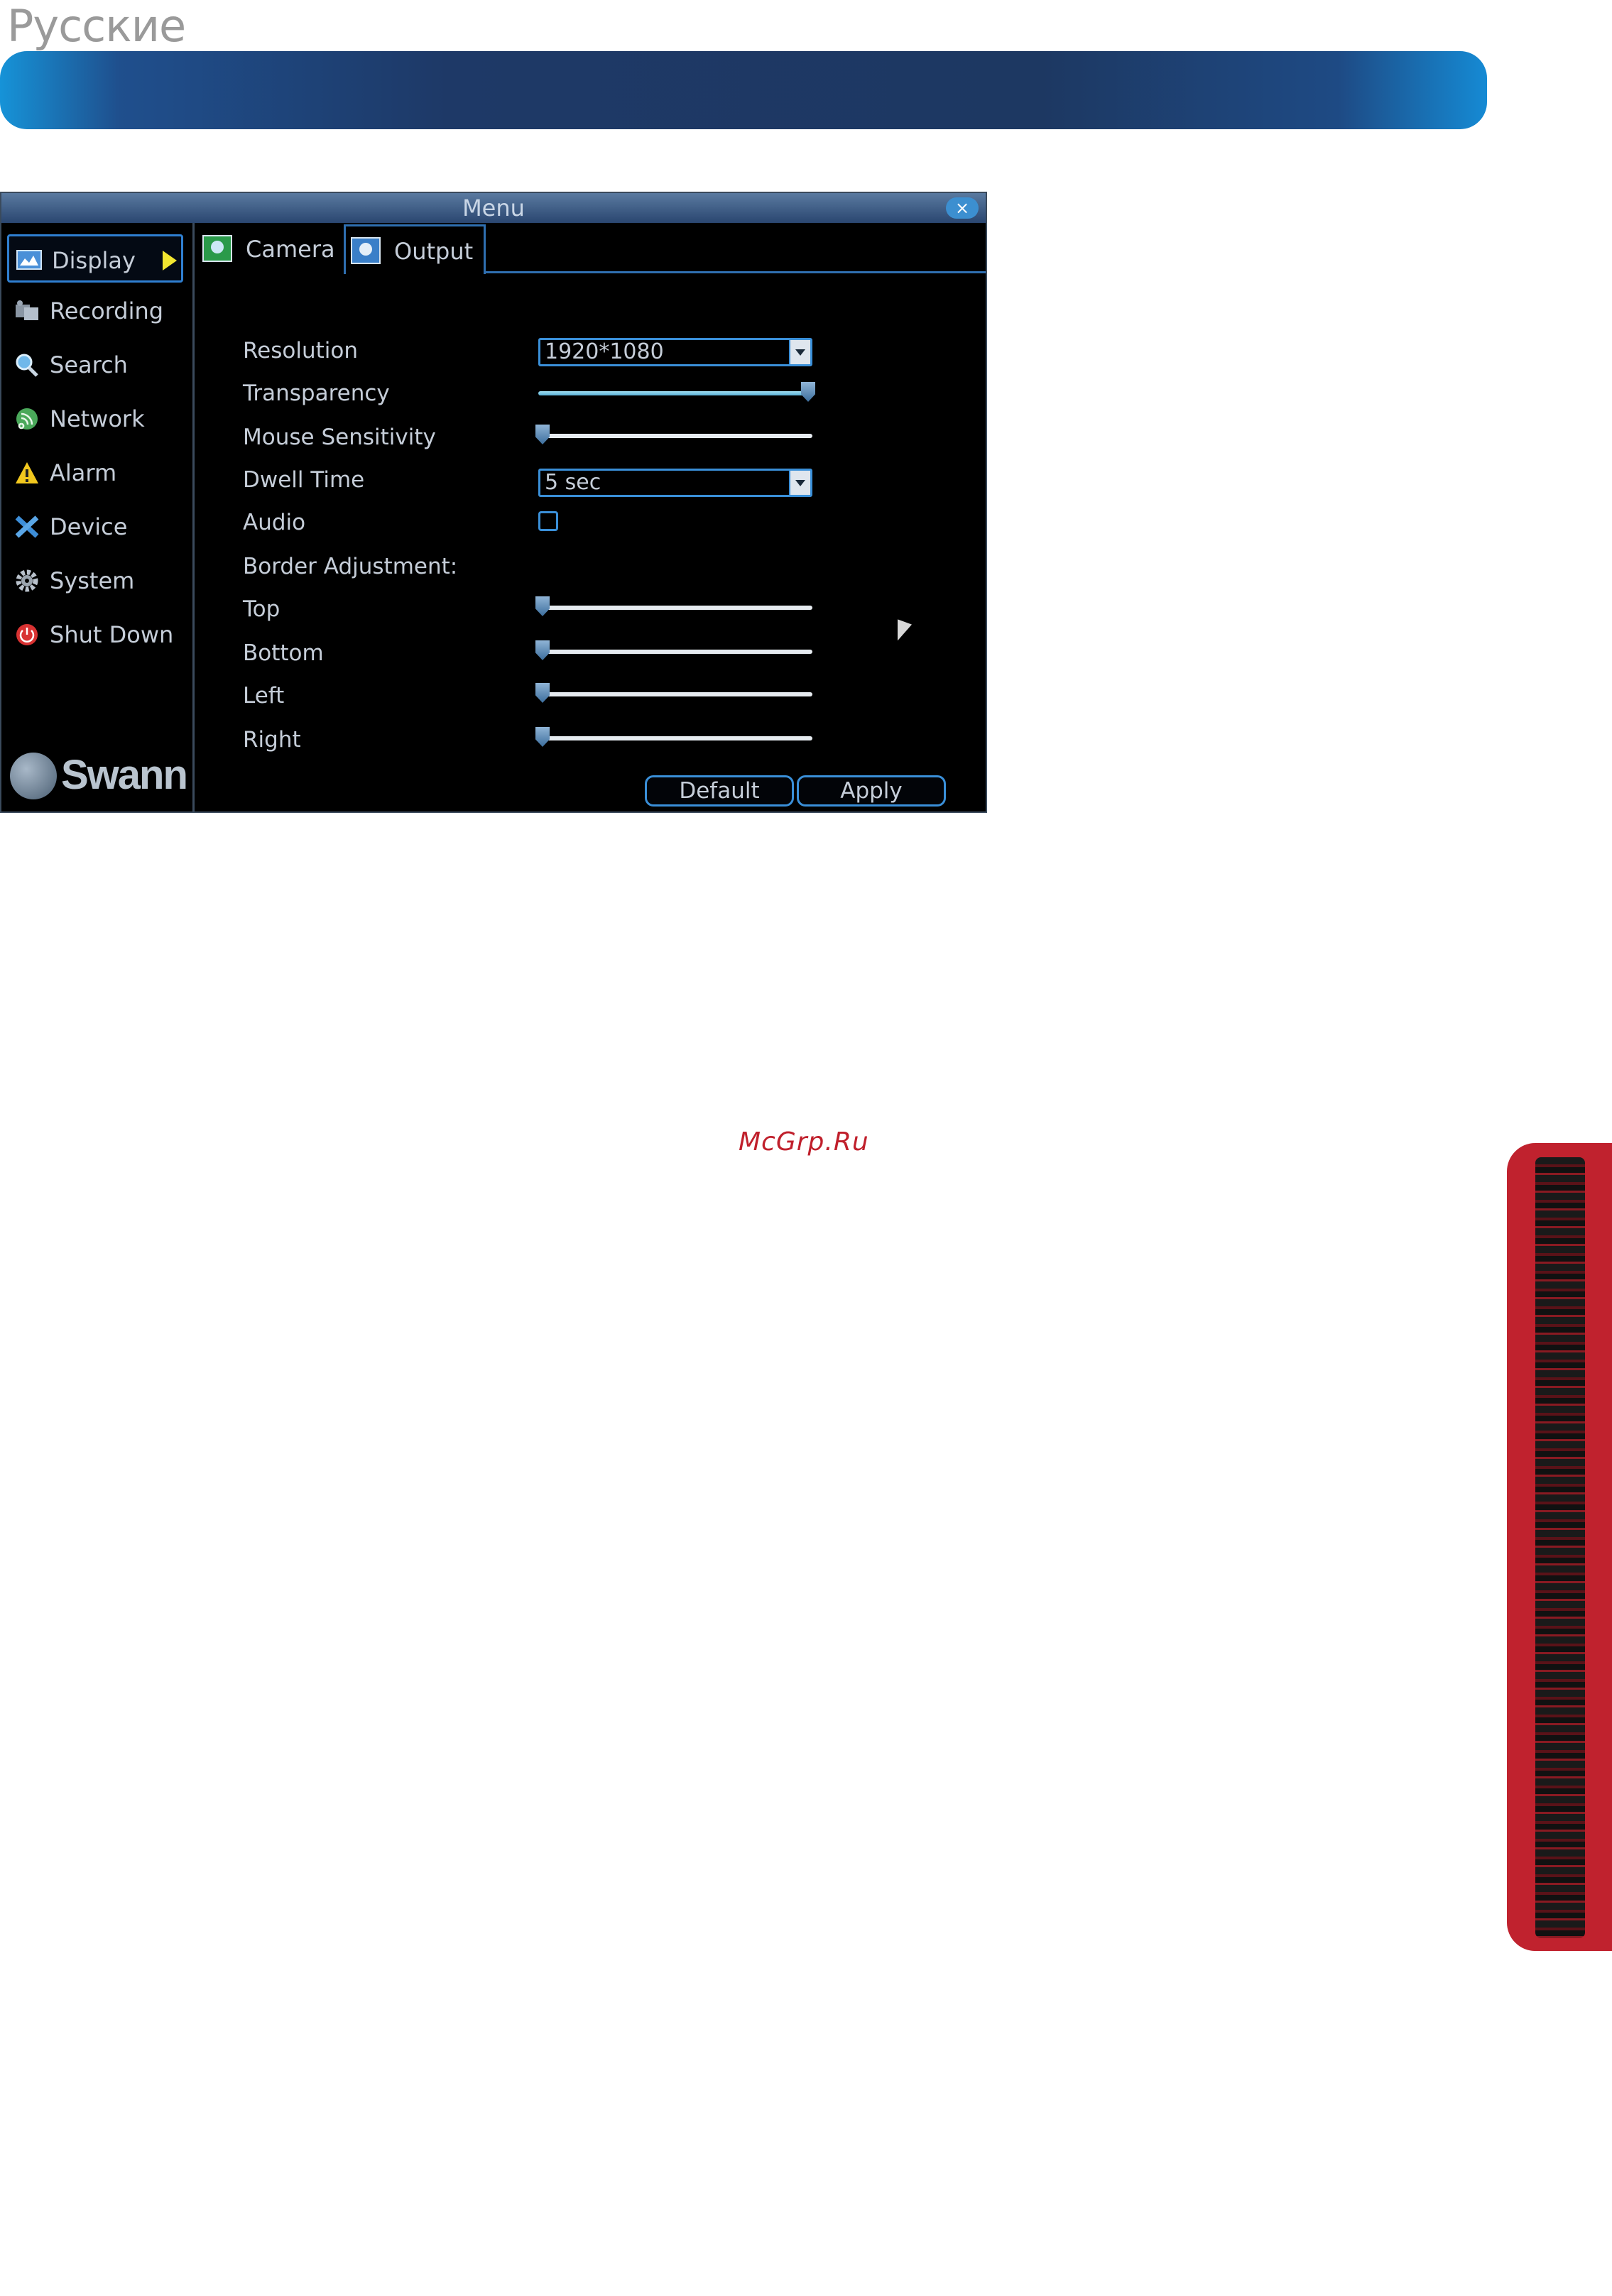 This screenshot has height=2296, width=1612. What do you see at coordinates (27, 634) in the screenshot?
I see `power-icon` at bounding box center [27, 634].